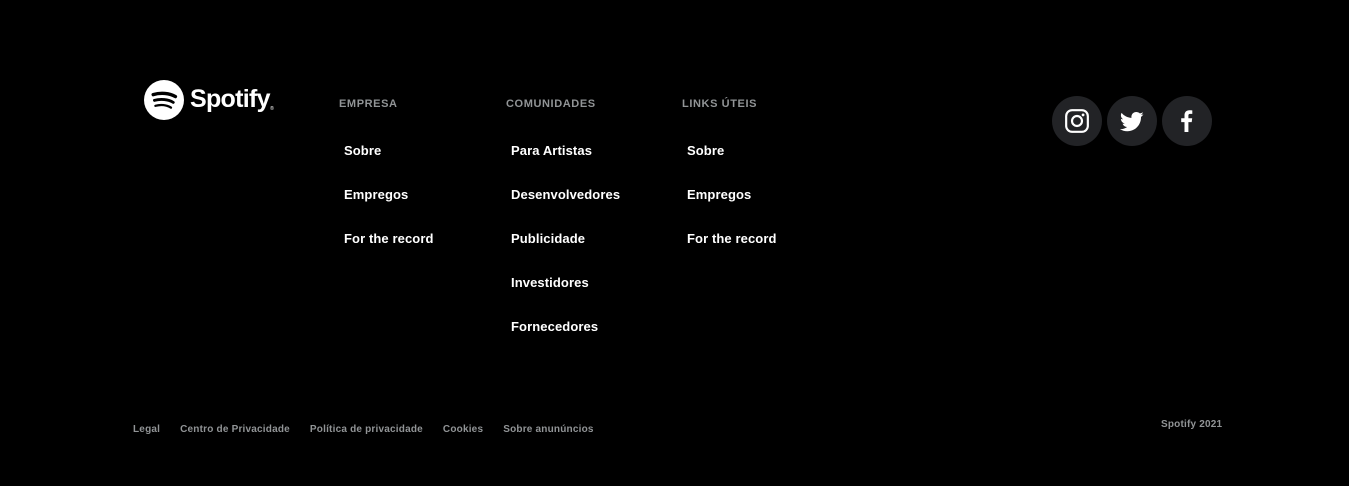 The width and height of the screenshot is (1349, 486). What do you see at coordinates (146, 430) in the screenshot?
I see `link-legal: Legal` at bounding box center [146, 430].